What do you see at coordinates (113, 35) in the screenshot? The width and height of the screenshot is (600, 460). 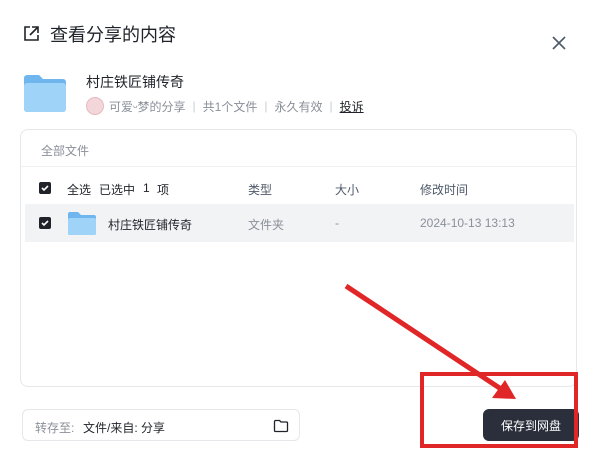 I see `dialog-title: 查看分享的内容` at bounding box center [113, 35].